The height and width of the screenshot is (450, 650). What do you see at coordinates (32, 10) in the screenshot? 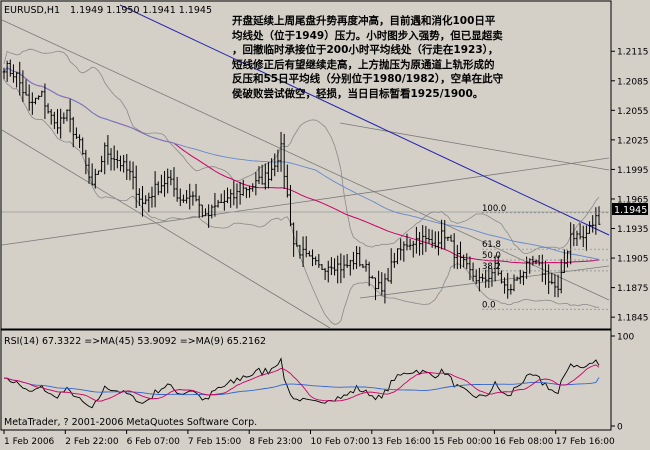
I see `chart-symbol-label: EURUSD,H1` at bounding box center [32, 10].